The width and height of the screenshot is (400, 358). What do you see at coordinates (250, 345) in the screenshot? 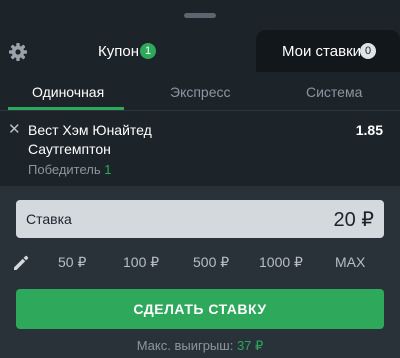
I see `max-win-value: 37 ₽` at bounding box center [250, 345].